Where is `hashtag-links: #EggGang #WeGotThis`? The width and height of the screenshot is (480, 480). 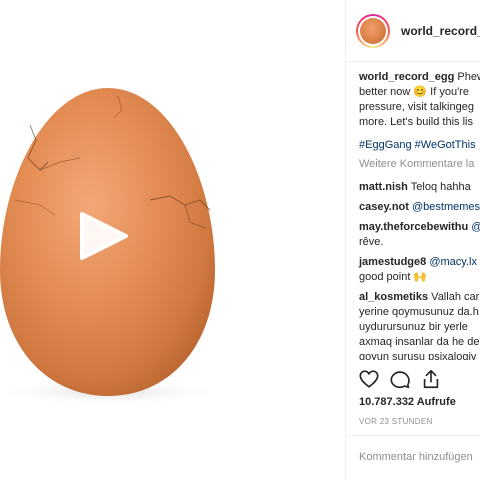 hashtag-links: #EggGang #WeGotThis is located at coordinates (417, 145).